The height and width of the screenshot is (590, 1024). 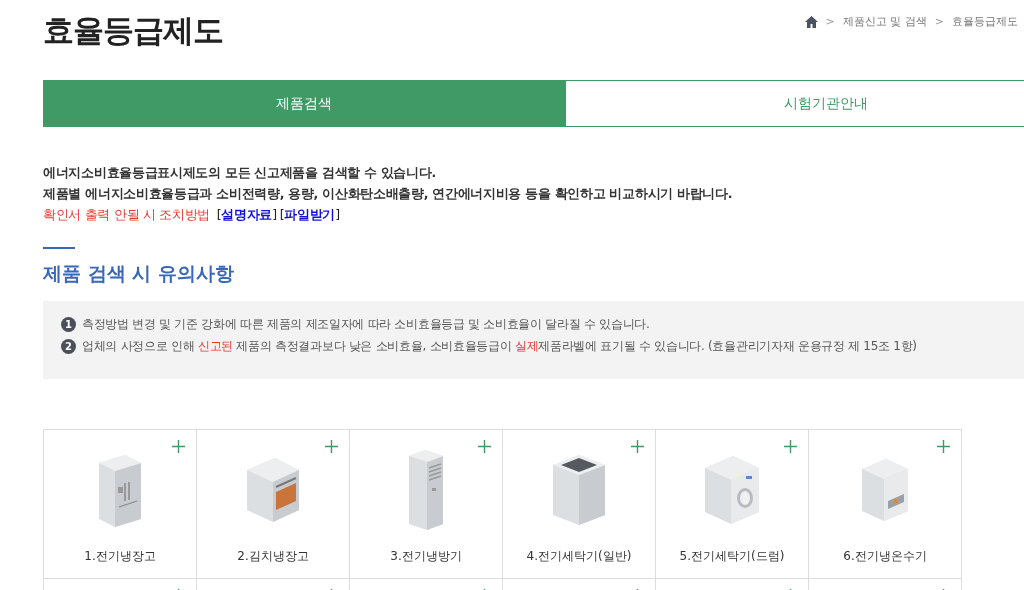 What do you see at coordinates (885, 556) in the screenshot?
I see `product-label: 6.전기냉온수기` at bounding box center [885, 556].